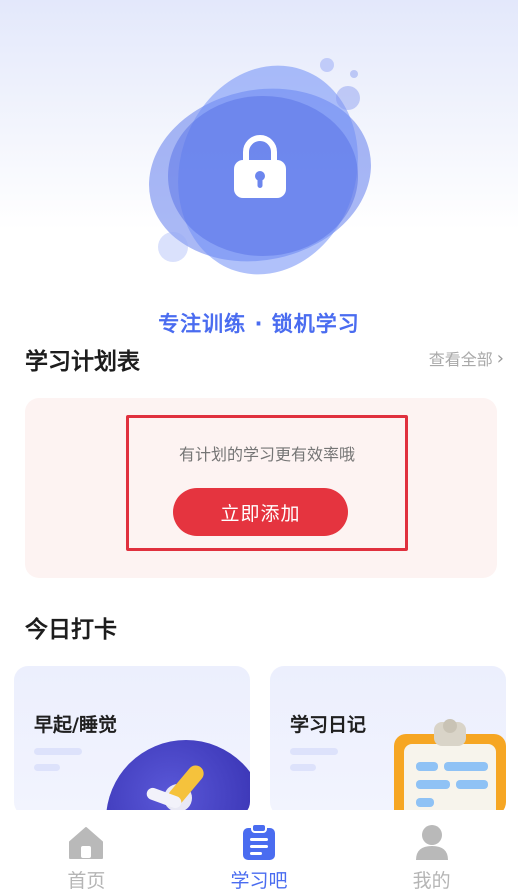 Image resolution: width=518 pixels, height=892 pixels. I want to click on checkin-card-diary: 学习日记, so click(388, 741).